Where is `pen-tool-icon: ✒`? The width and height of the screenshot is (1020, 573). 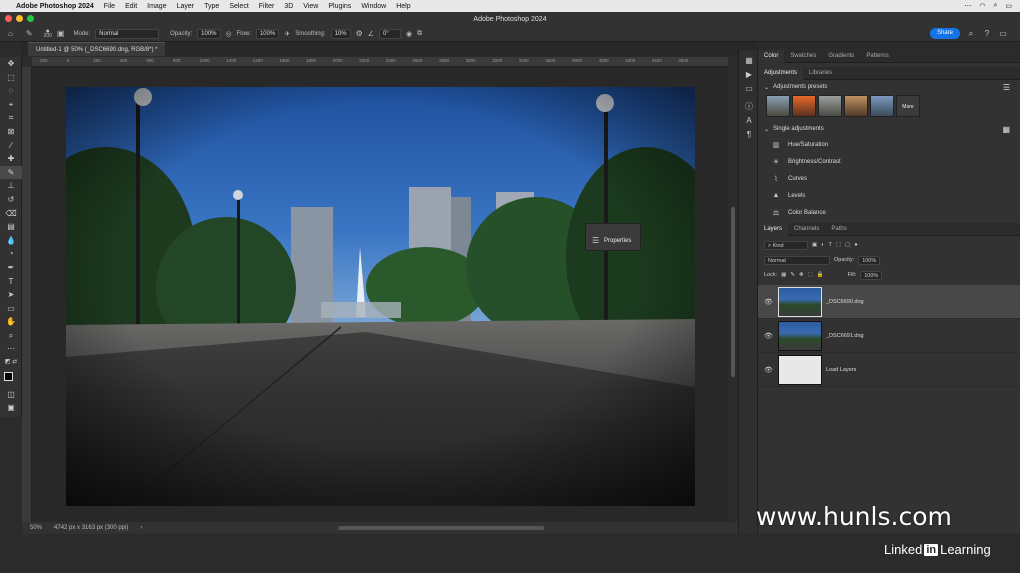 pen-tool-icon: ✒ is located at coordinates (11, 268).